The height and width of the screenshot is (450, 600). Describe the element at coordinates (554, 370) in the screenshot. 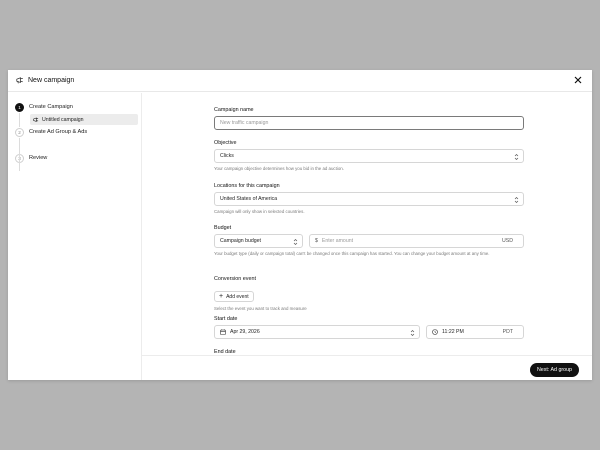

I see `next-ad-group-button: Next: Ad group` at that location.